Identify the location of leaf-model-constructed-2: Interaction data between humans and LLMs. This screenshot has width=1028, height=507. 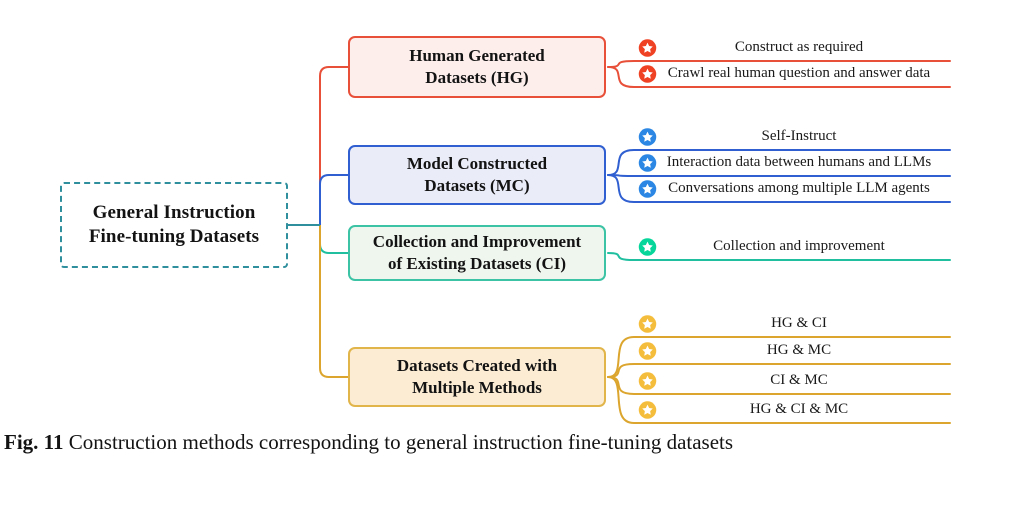
(792, 163).